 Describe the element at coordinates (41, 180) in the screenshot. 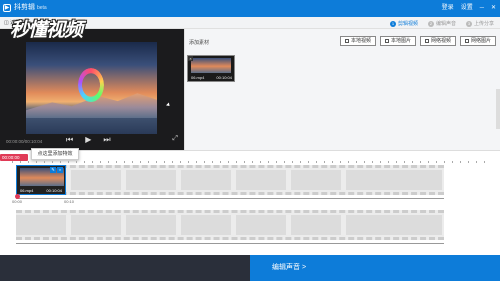

I see `video-clip: ✎ × 06.mp4 00:10:04` at that location.